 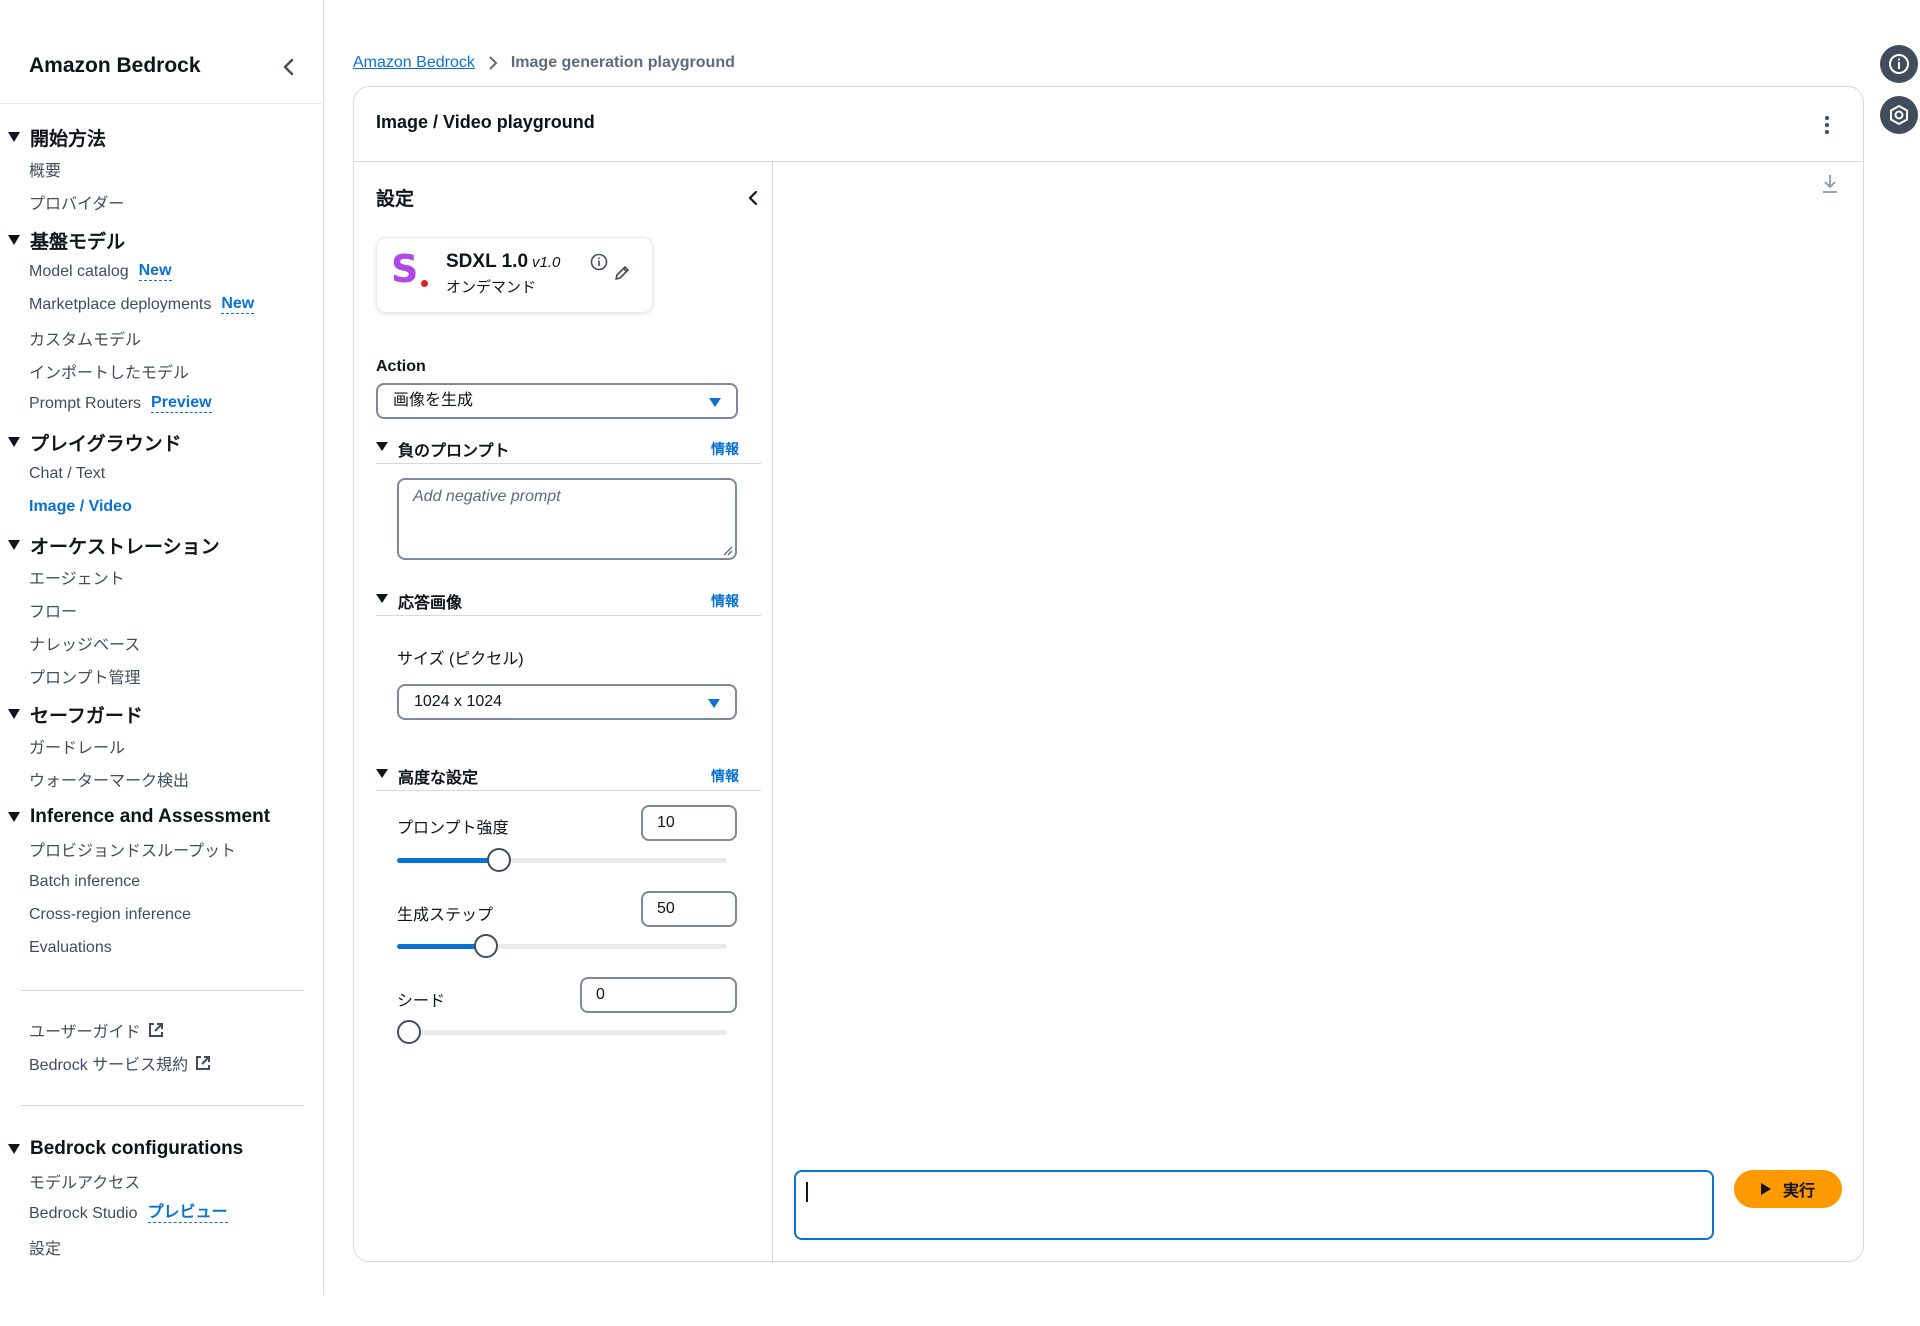 I want to click on sidebar-link-user-guide: ユーザーガイド, so click(x=162, y=1029).